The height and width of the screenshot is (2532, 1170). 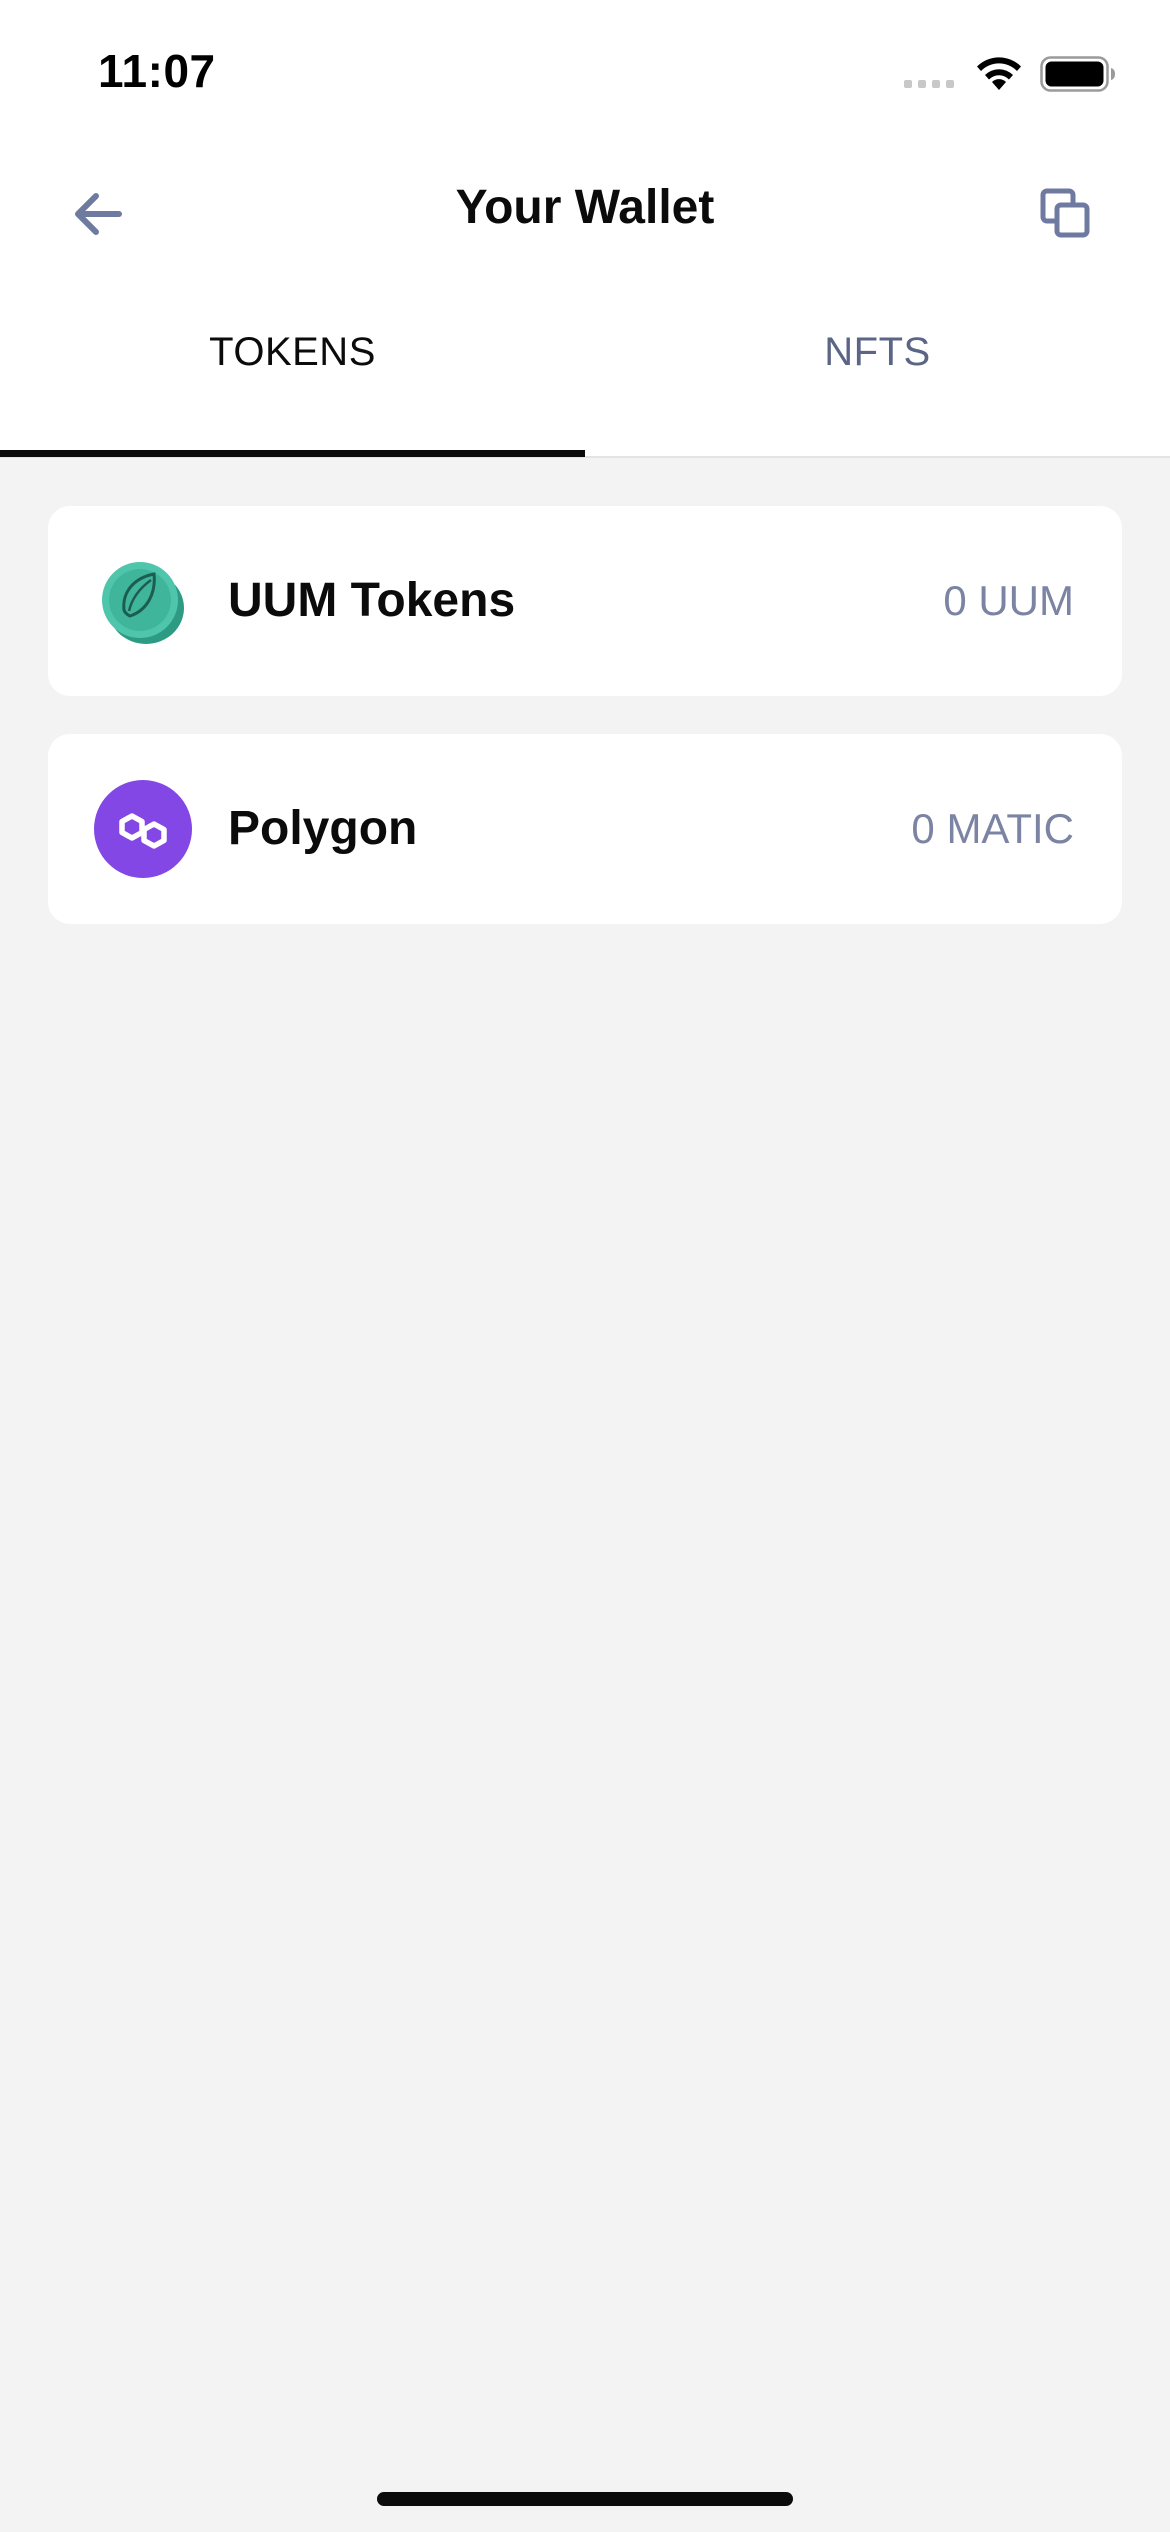 What do you see at coordinates (585, 207) in the screenshot?
I see `page-title: Your Wallet` at bounding box center [585, 207].